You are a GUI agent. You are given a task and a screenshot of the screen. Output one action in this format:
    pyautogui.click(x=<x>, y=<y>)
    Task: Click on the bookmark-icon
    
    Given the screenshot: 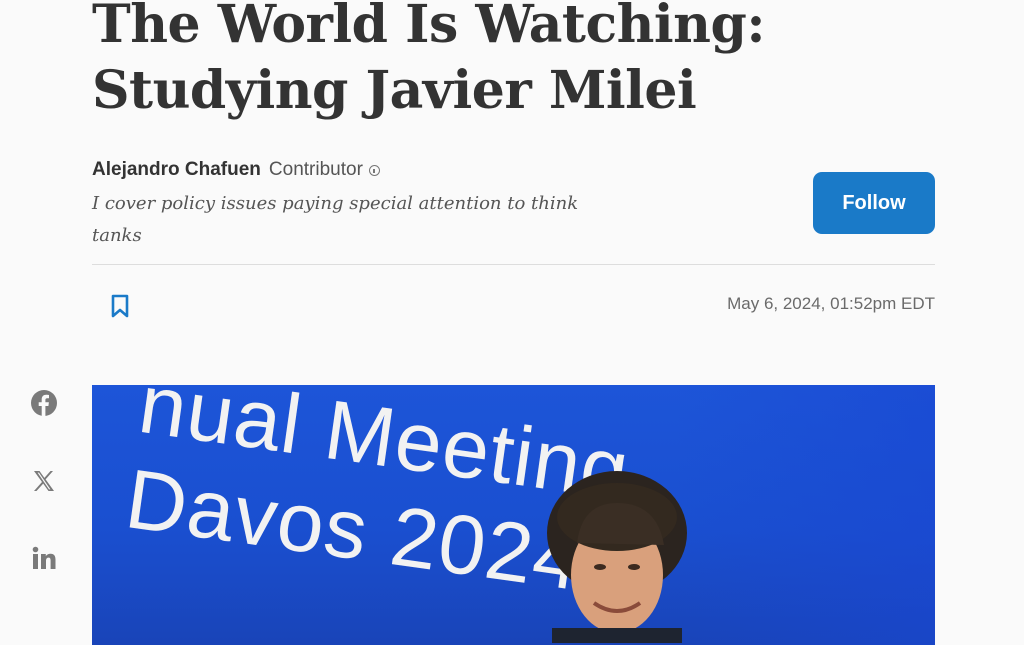 What is the action you would take?
    pyautogui.click(x=120, y=306)
    